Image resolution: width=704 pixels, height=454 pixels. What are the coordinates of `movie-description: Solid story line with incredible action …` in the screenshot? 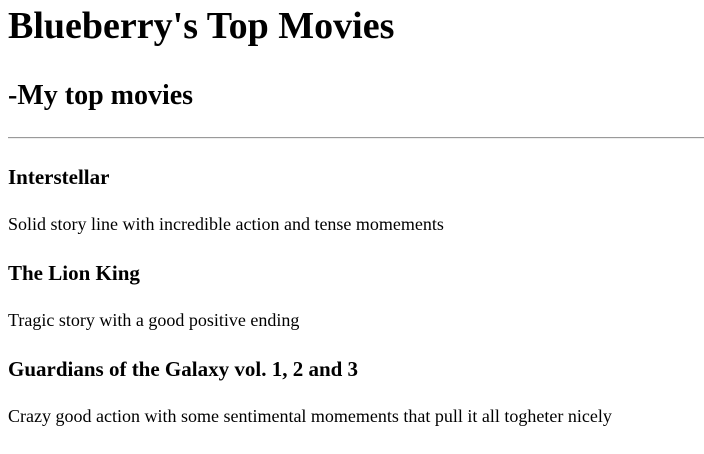 It's located at (226, 224).